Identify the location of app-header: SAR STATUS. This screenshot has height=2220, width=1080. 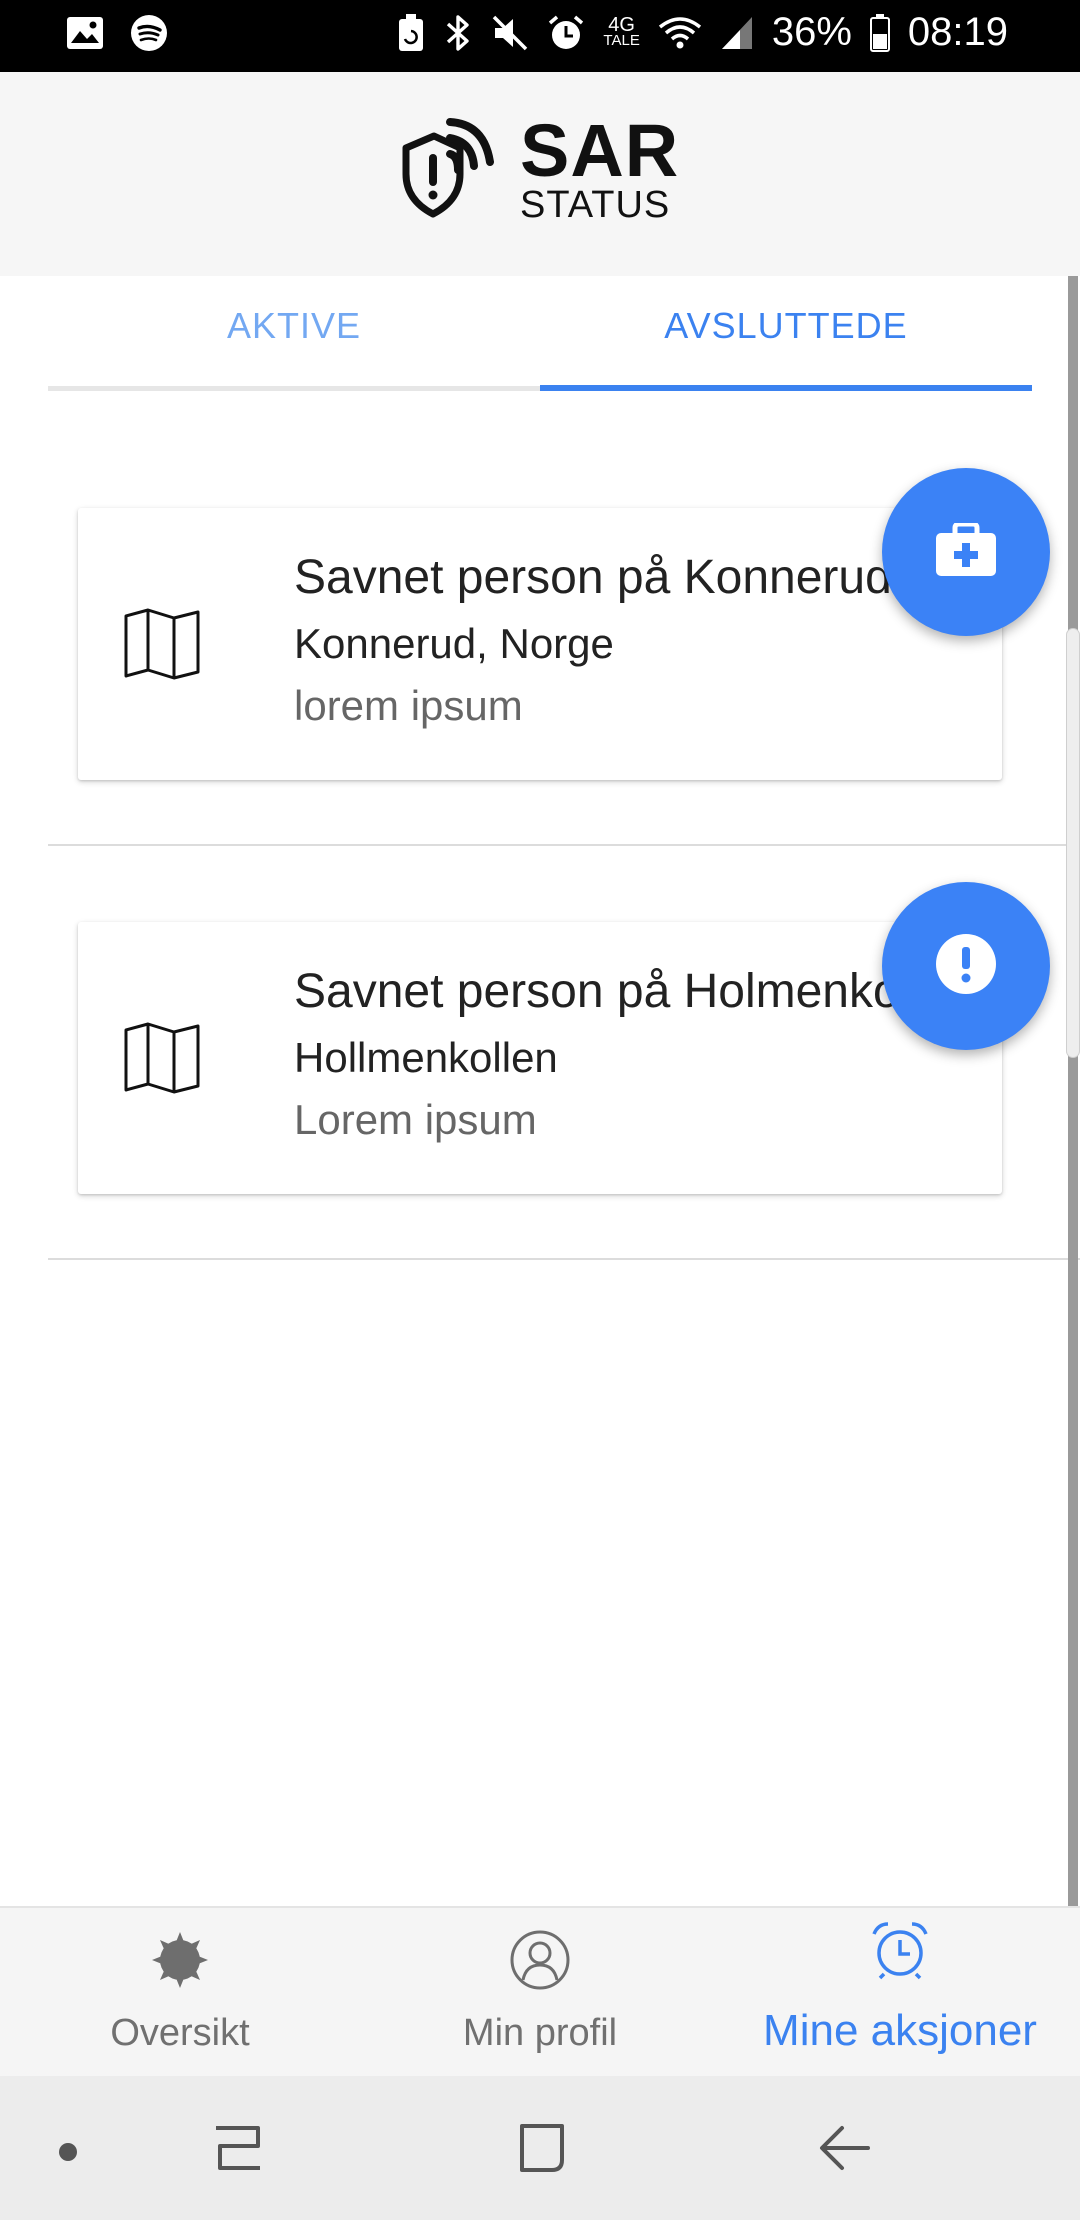
(540, 174).